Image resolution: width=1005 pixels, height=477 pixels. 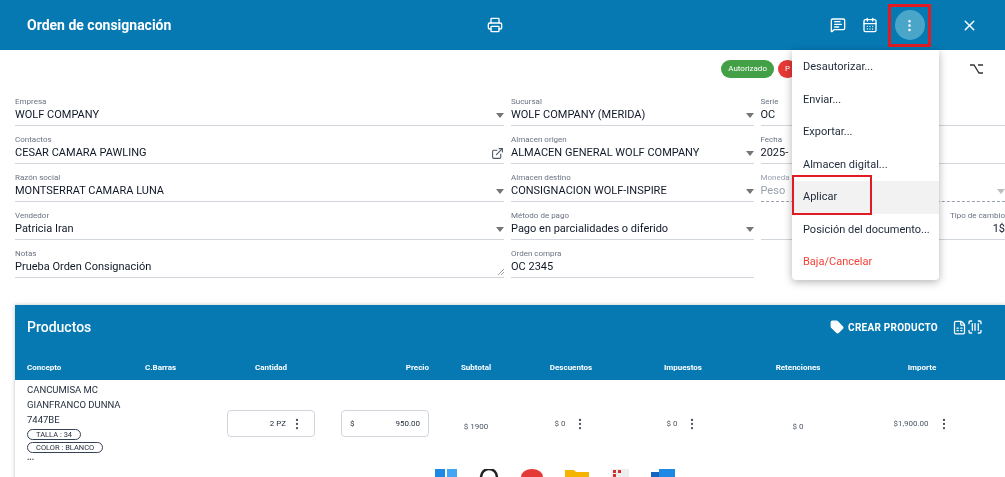 I want to click on product-name: CANCUMISA MC GIANFRANCO DUNNA 7447BE, so click(x=74, y=405).